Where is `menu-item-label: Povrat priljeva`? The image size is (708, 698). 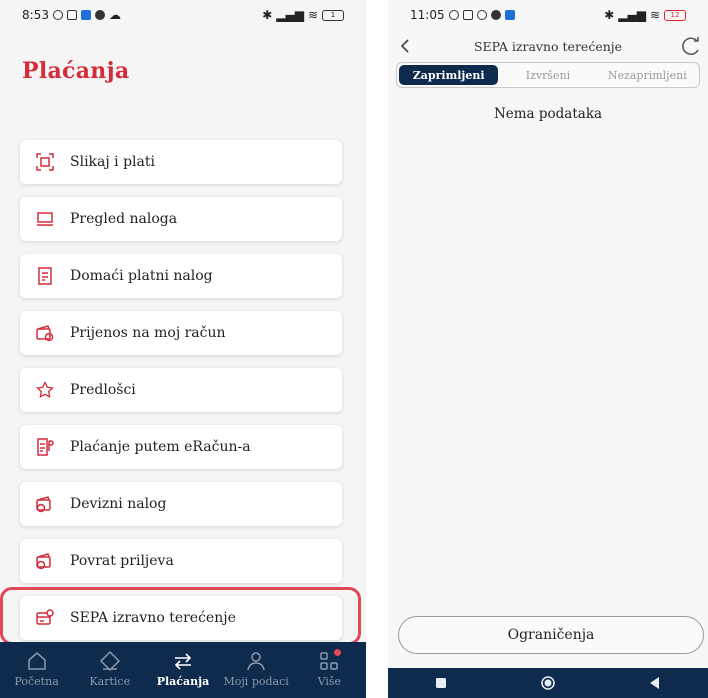 menu-item-label: Povrat priljeva is located at coordinates (122, 561).